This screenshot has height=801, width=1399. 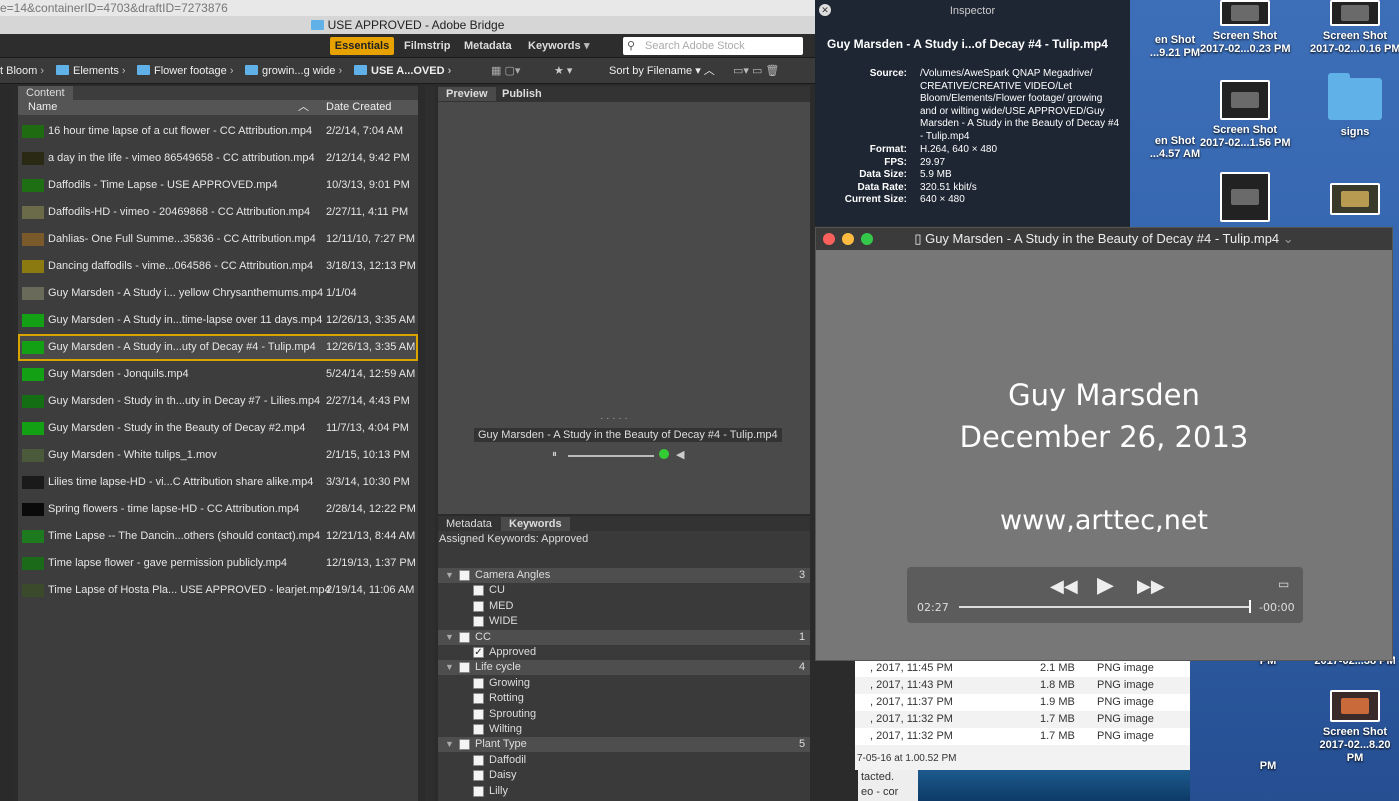 What do you see at coordinates (1245, 28) in the screenshot?
I see `desktop-file-icon: Screen Shot 2017-02...0.23 PM` at bounding box center [1245, 28].